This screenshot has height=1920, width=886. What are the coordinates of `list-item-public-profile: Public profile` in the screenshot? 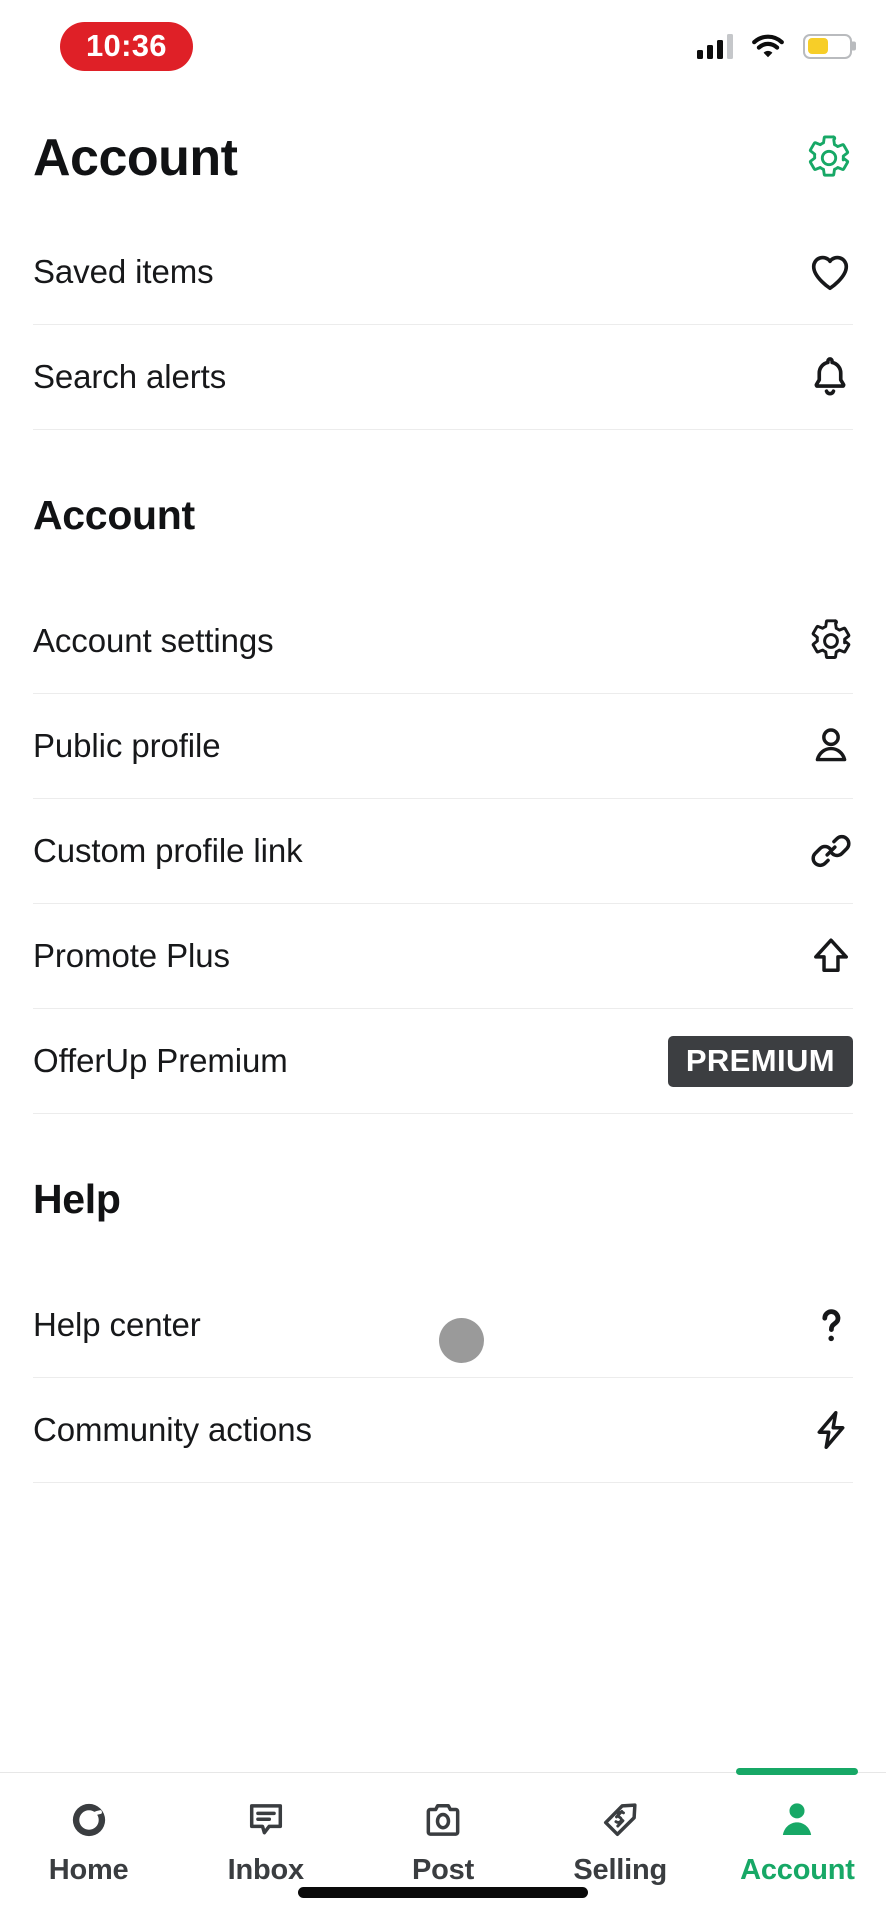 It's located at (443, 746).